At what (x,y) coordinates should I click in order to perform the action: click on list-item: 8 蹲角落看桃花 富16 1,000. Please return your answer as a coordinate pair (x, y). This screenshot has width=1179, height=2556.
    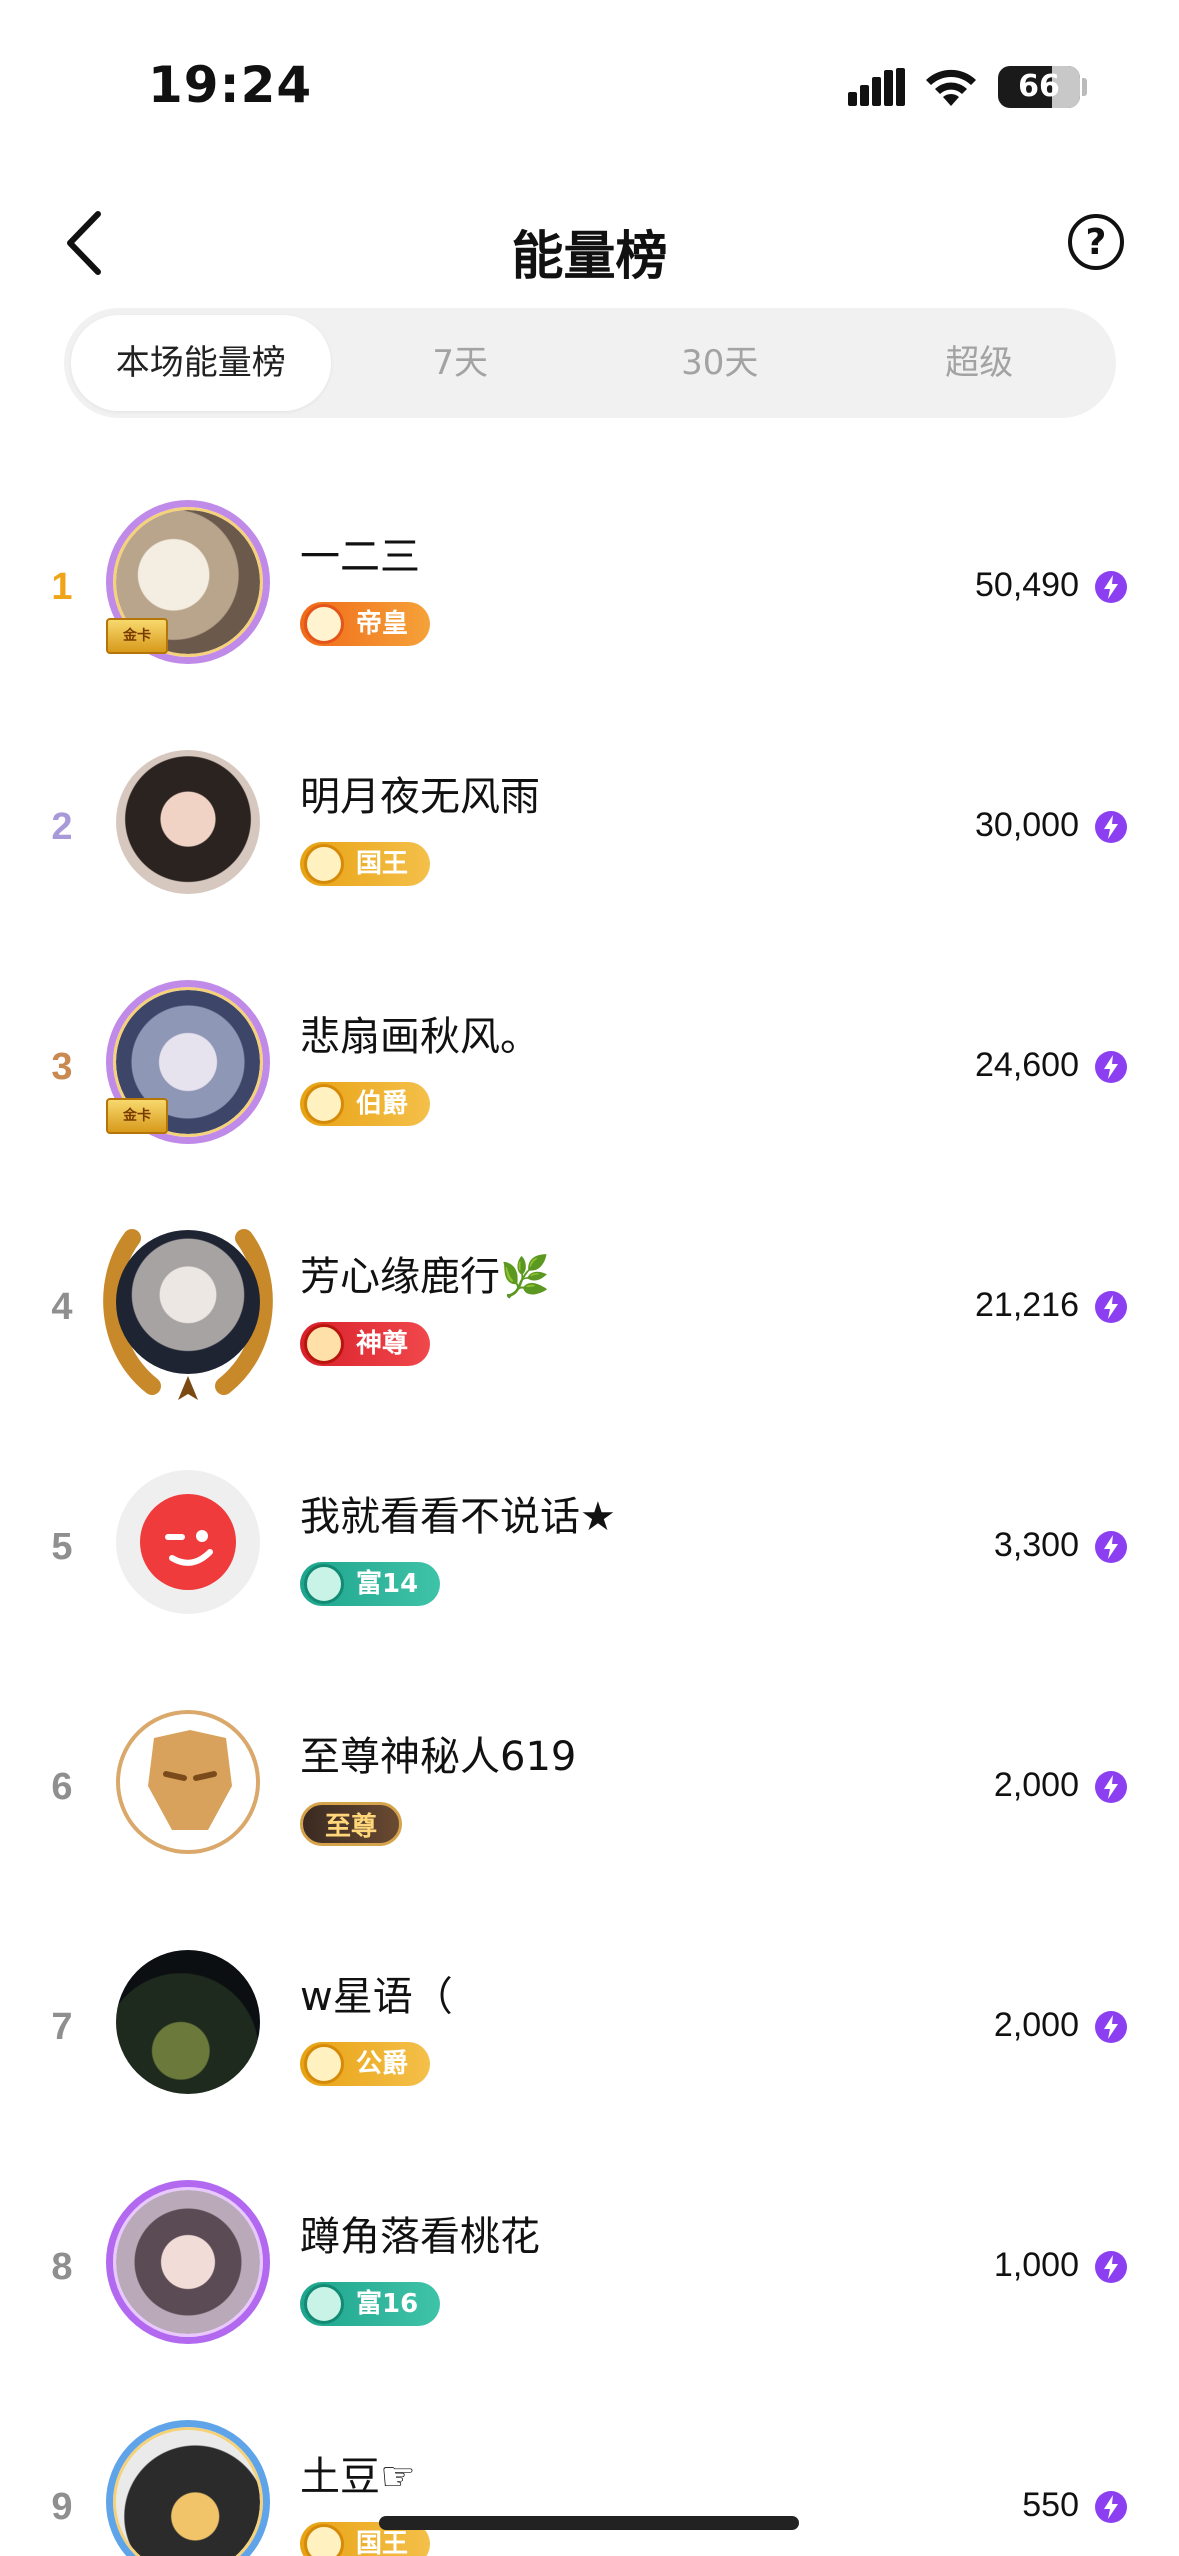
    Looking at the image, I should click on (589, 2290).